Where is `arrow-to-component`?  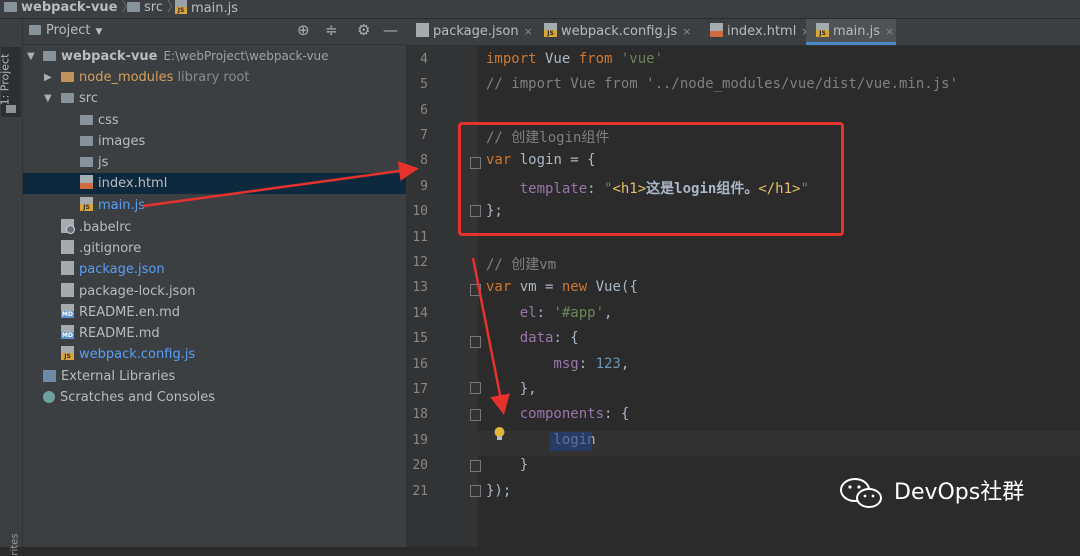
arrow-to-component is located at coordinates (280, 184).